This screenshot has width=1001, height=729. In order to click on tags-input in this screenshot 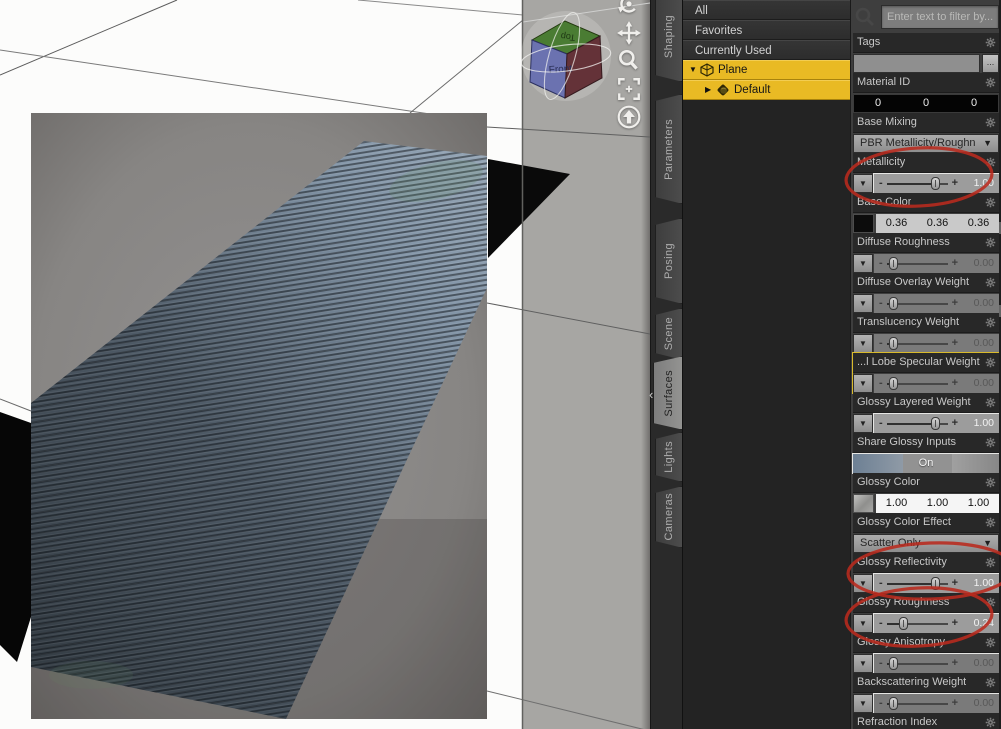, I will do `click(916, 63)`.